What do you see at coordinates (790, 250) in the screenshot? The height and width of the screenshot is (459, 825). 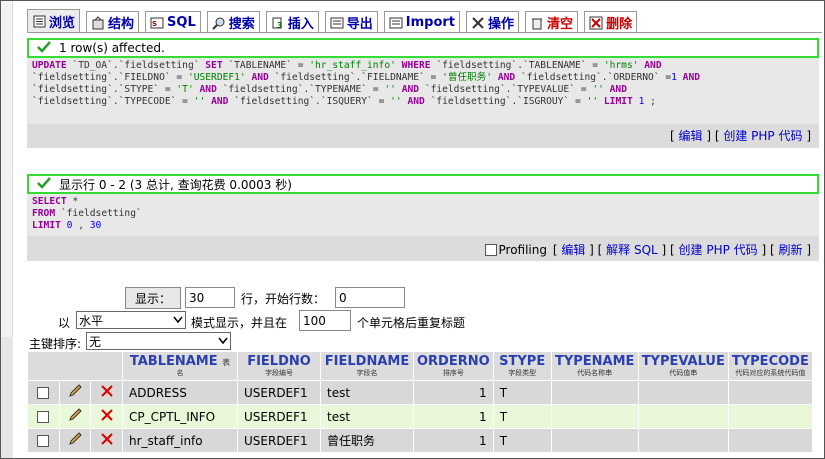 I see `refresh-link: 刷新` at bounding box center [790, 250].